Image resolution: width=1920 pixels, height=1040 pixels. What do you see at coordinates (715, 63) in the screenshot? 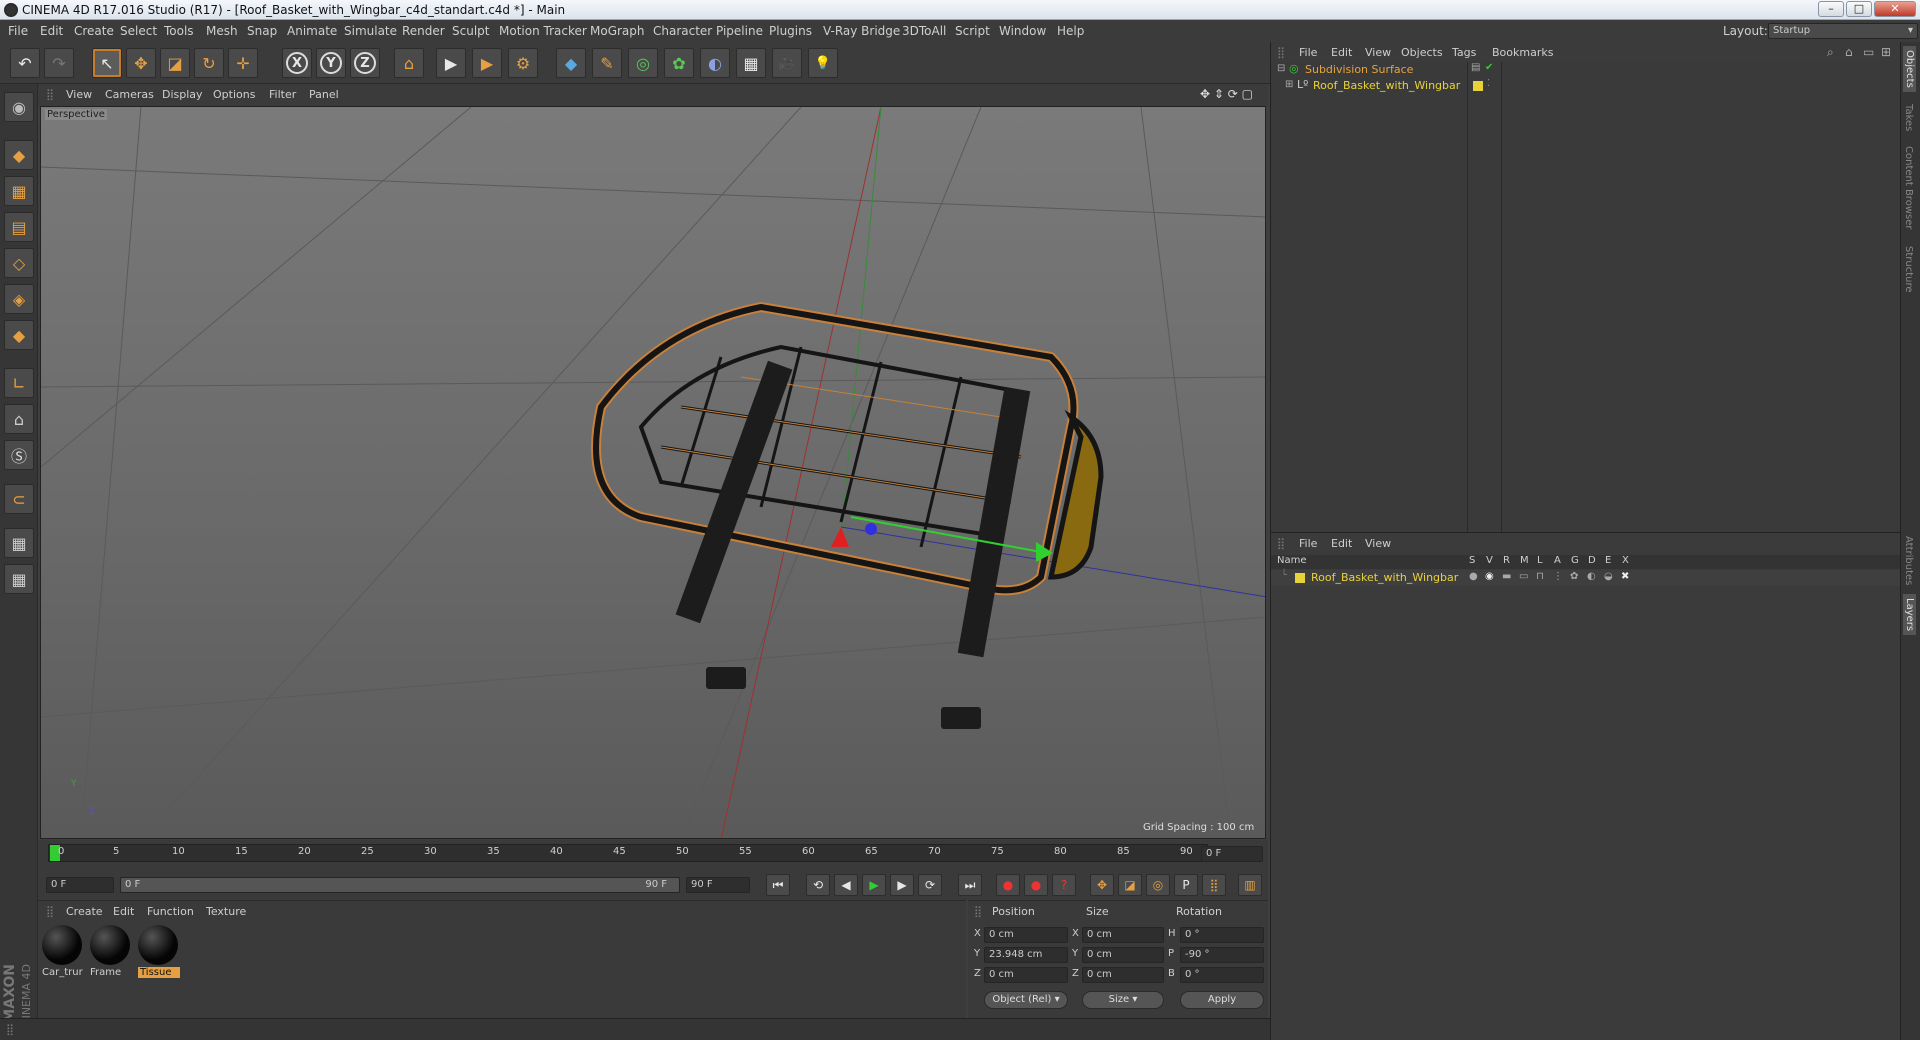
I see `deformer-button: ◐` at bounding box center [715, 63].